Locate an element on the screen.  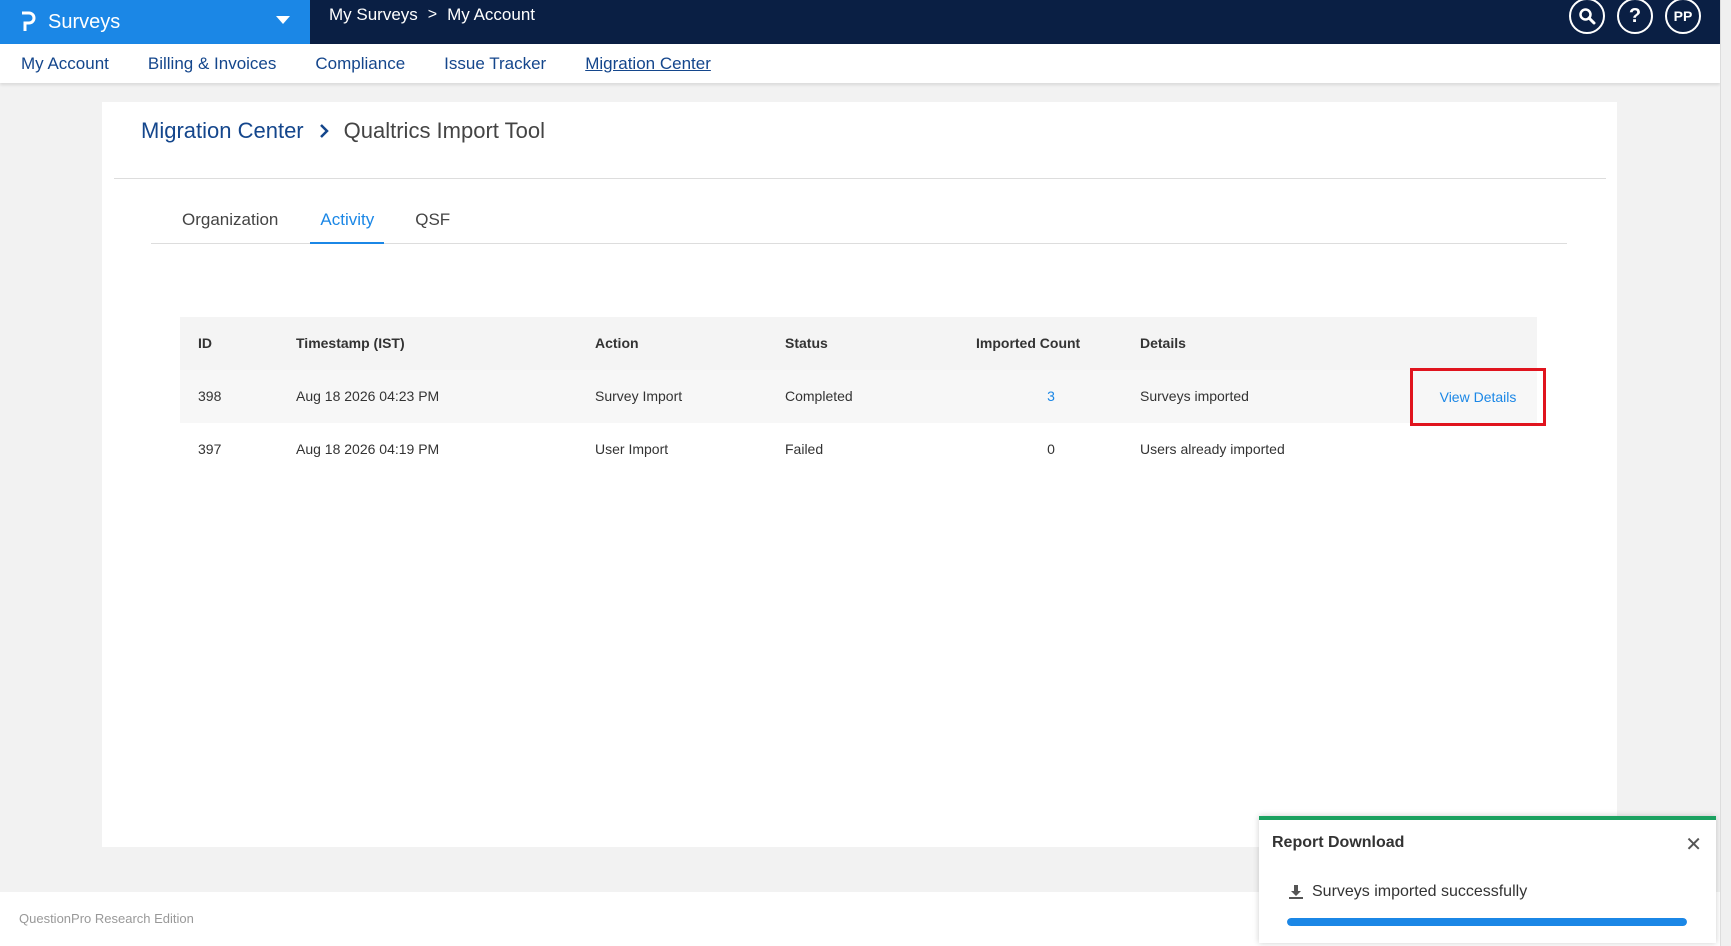
product-name: Surveys is located at coordinates (84, 21).